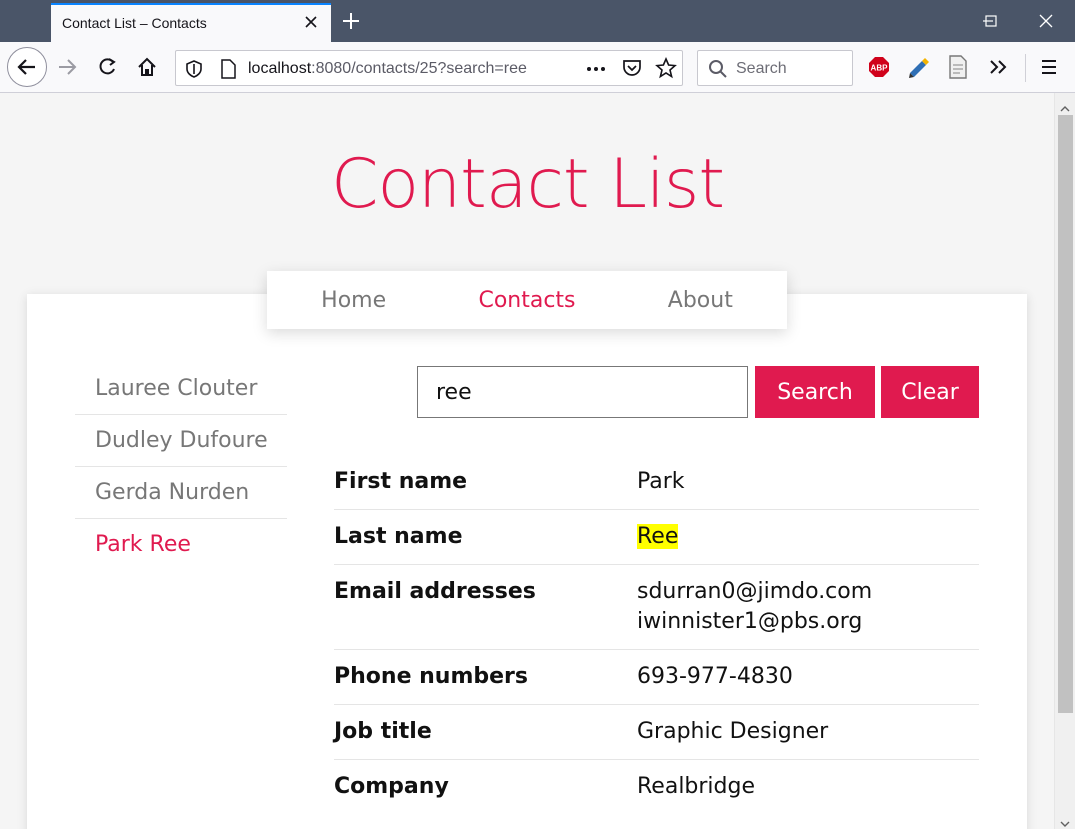 This screenshot has height=829, width=1075. I want to click on phones-label: Phone numbers, so click(485, 677).